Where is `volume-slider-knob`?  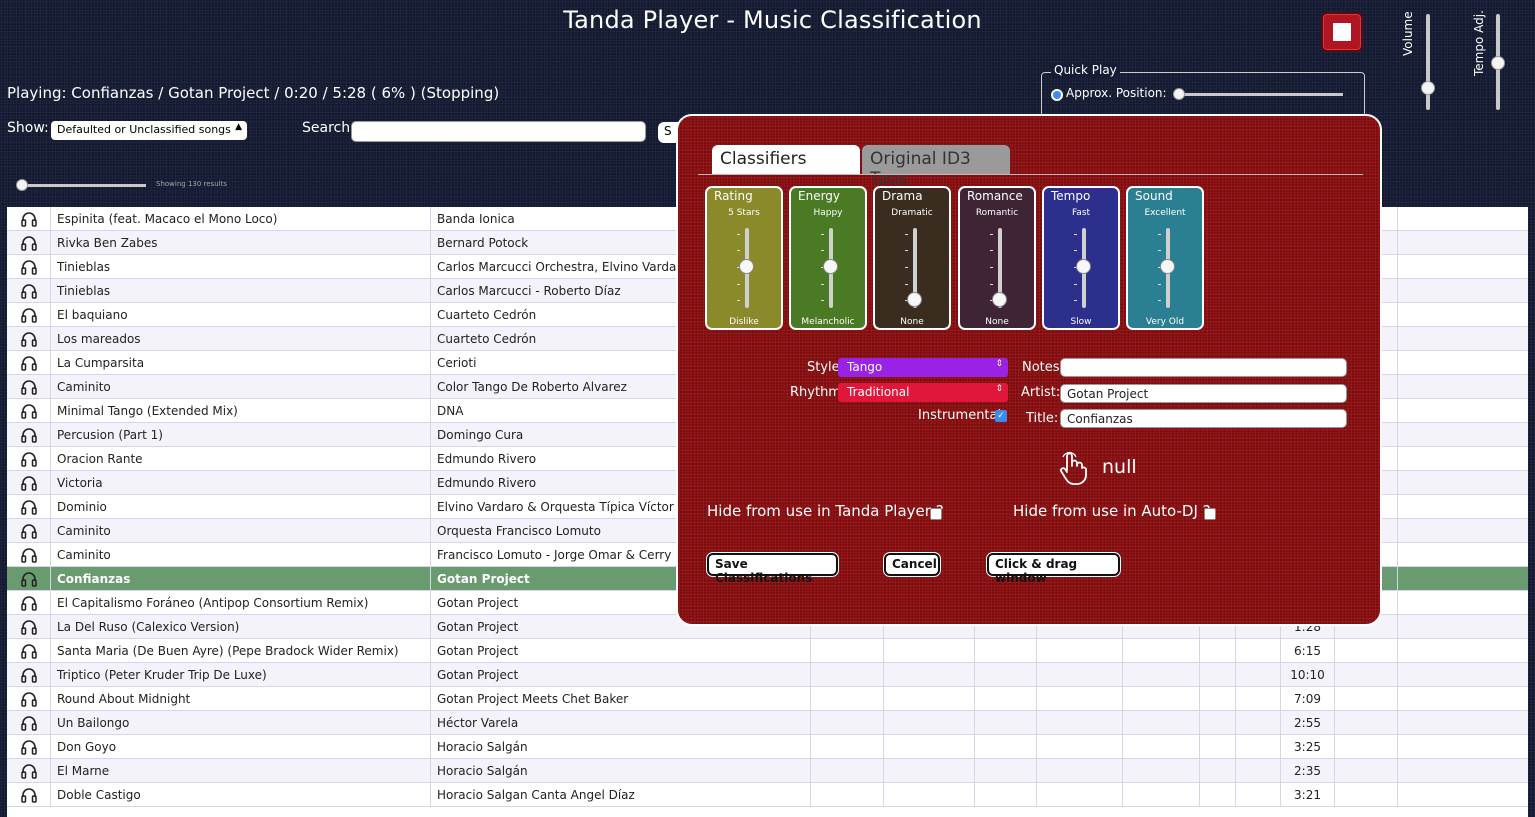
volume-slider-knob is located at coordinates (1428, 88).